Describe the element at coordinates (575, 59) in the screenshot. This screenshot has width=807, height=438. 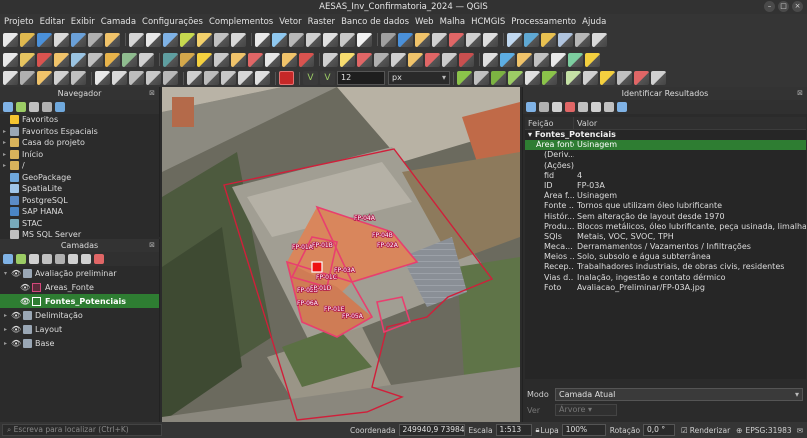
I see `tool-row2-32-icon` at that location.